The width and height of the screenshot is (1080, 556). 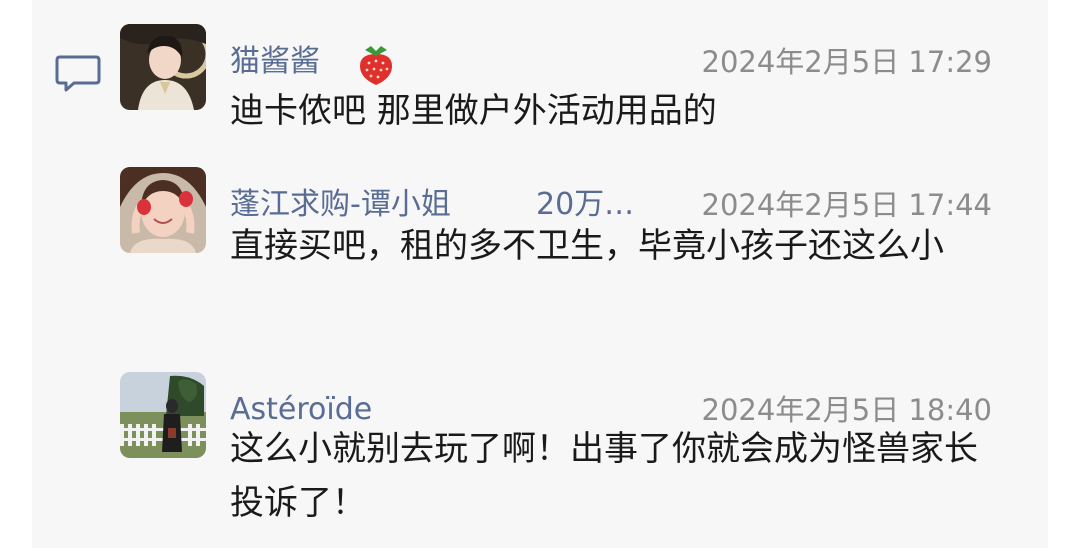 What do you see at coordinates (78, 74) in the screenshot?
I see `comment-bubble-icon` at bounding box center [78, 74].